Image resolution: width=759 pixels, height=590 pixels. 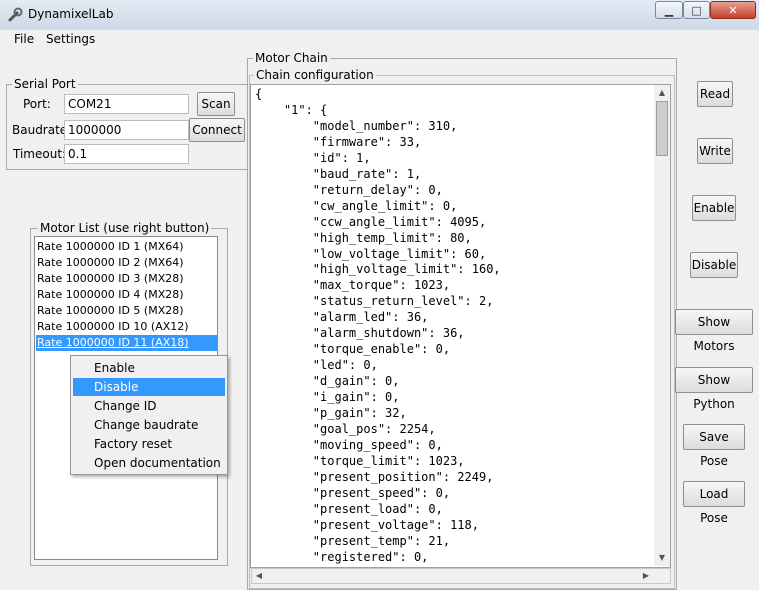 I want to click on write-button: Write, so click(x=715, y=151).